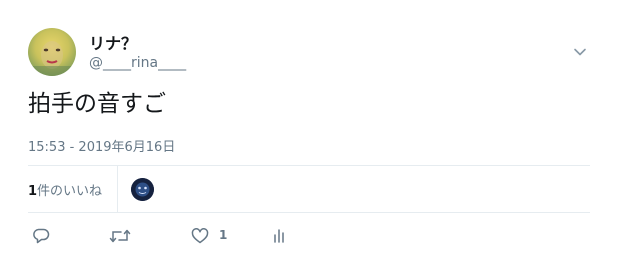  I want to click on author-handle: @____rina____, so click(137, 63).